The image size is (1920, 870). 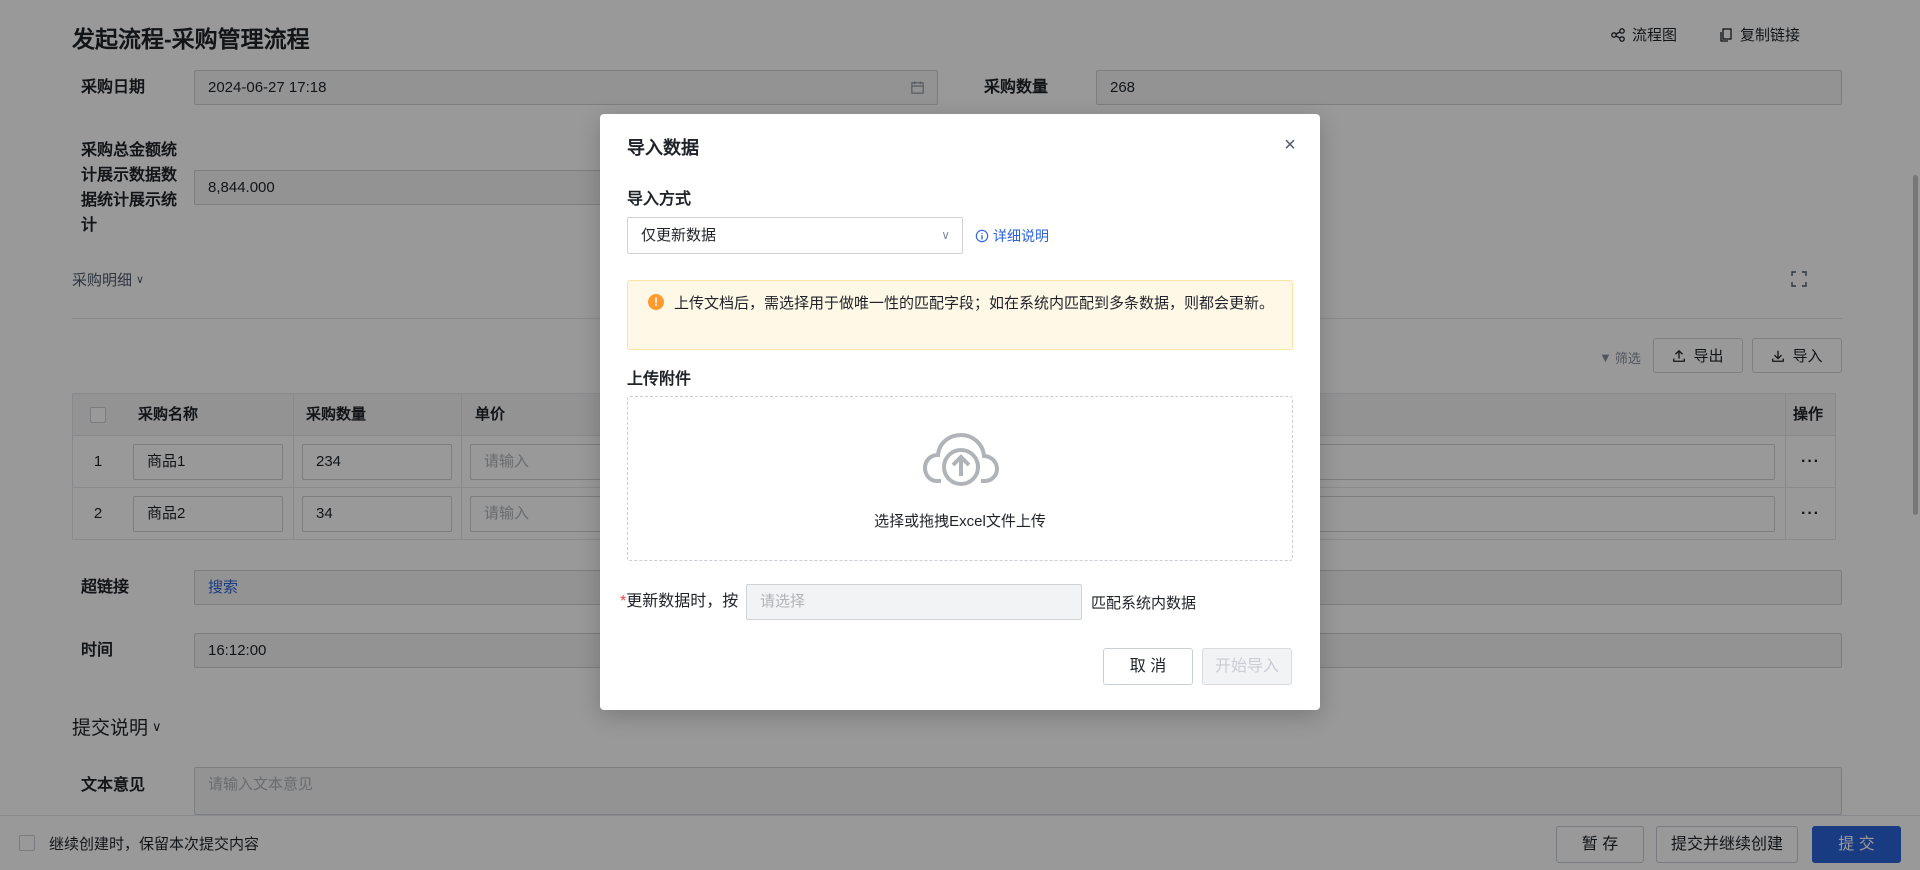 I want to click on match-placeholder: 请选择, so click(x=783, y=601).